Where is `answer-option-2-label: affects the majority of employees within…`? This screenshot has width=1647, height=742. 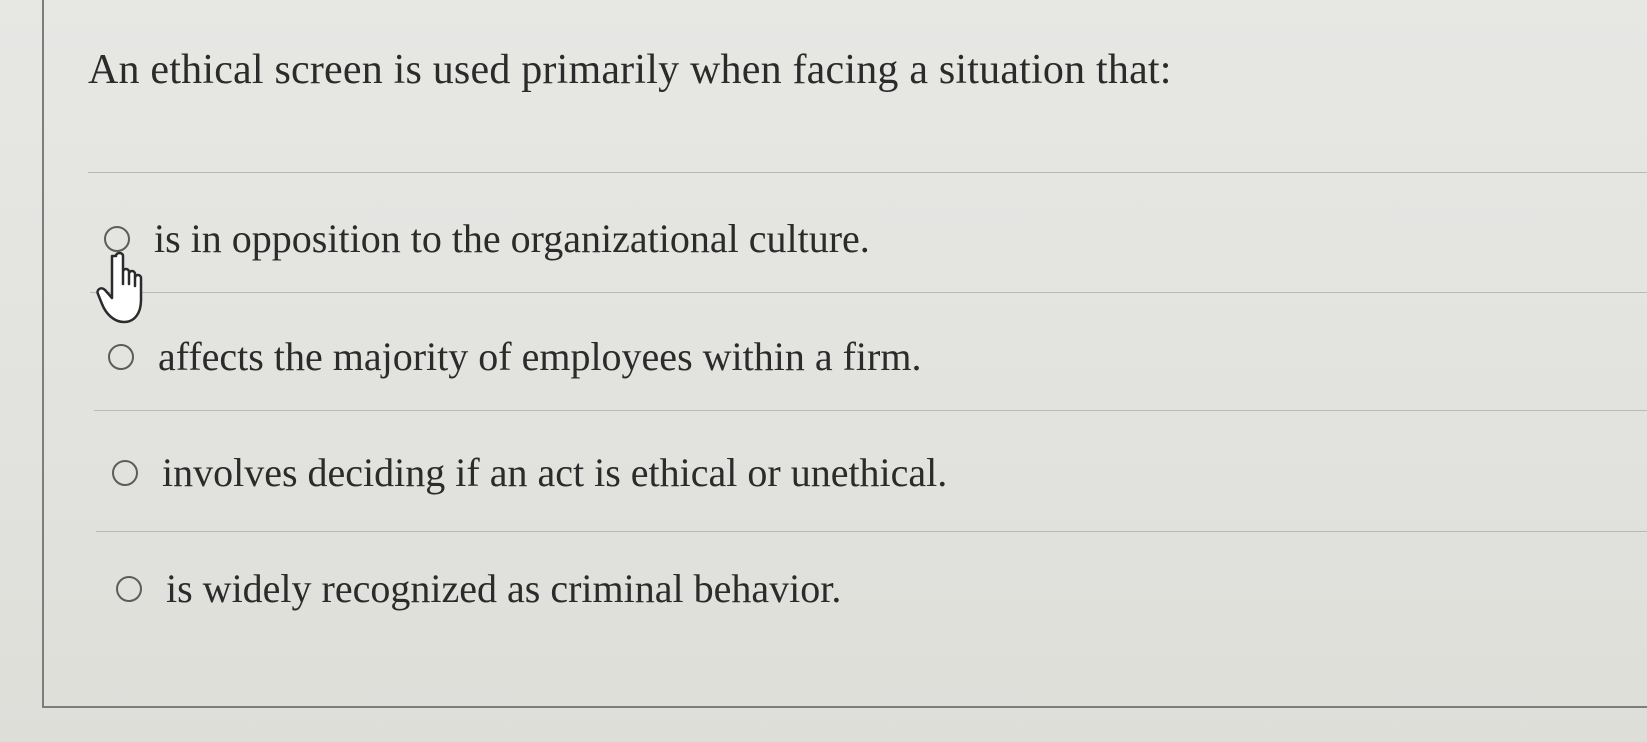
answer-option-2-label: affects the majority of employees within… is located at coordinates (540, 356).